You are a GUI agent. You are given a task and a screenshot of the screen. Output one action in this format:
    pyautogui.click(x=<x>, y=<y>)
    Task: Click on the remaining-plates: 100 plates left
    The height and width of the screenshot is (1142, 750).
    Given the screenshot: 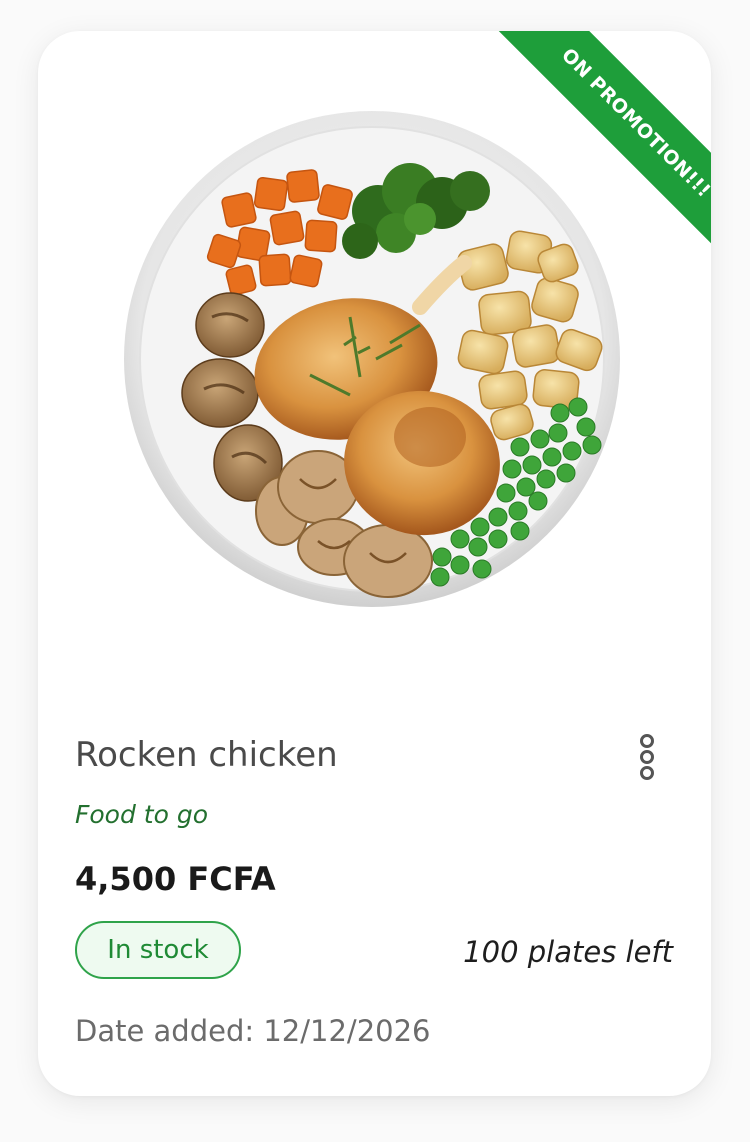 What is the action you would take?
    pyautogui.click(x=568, y=952)
    